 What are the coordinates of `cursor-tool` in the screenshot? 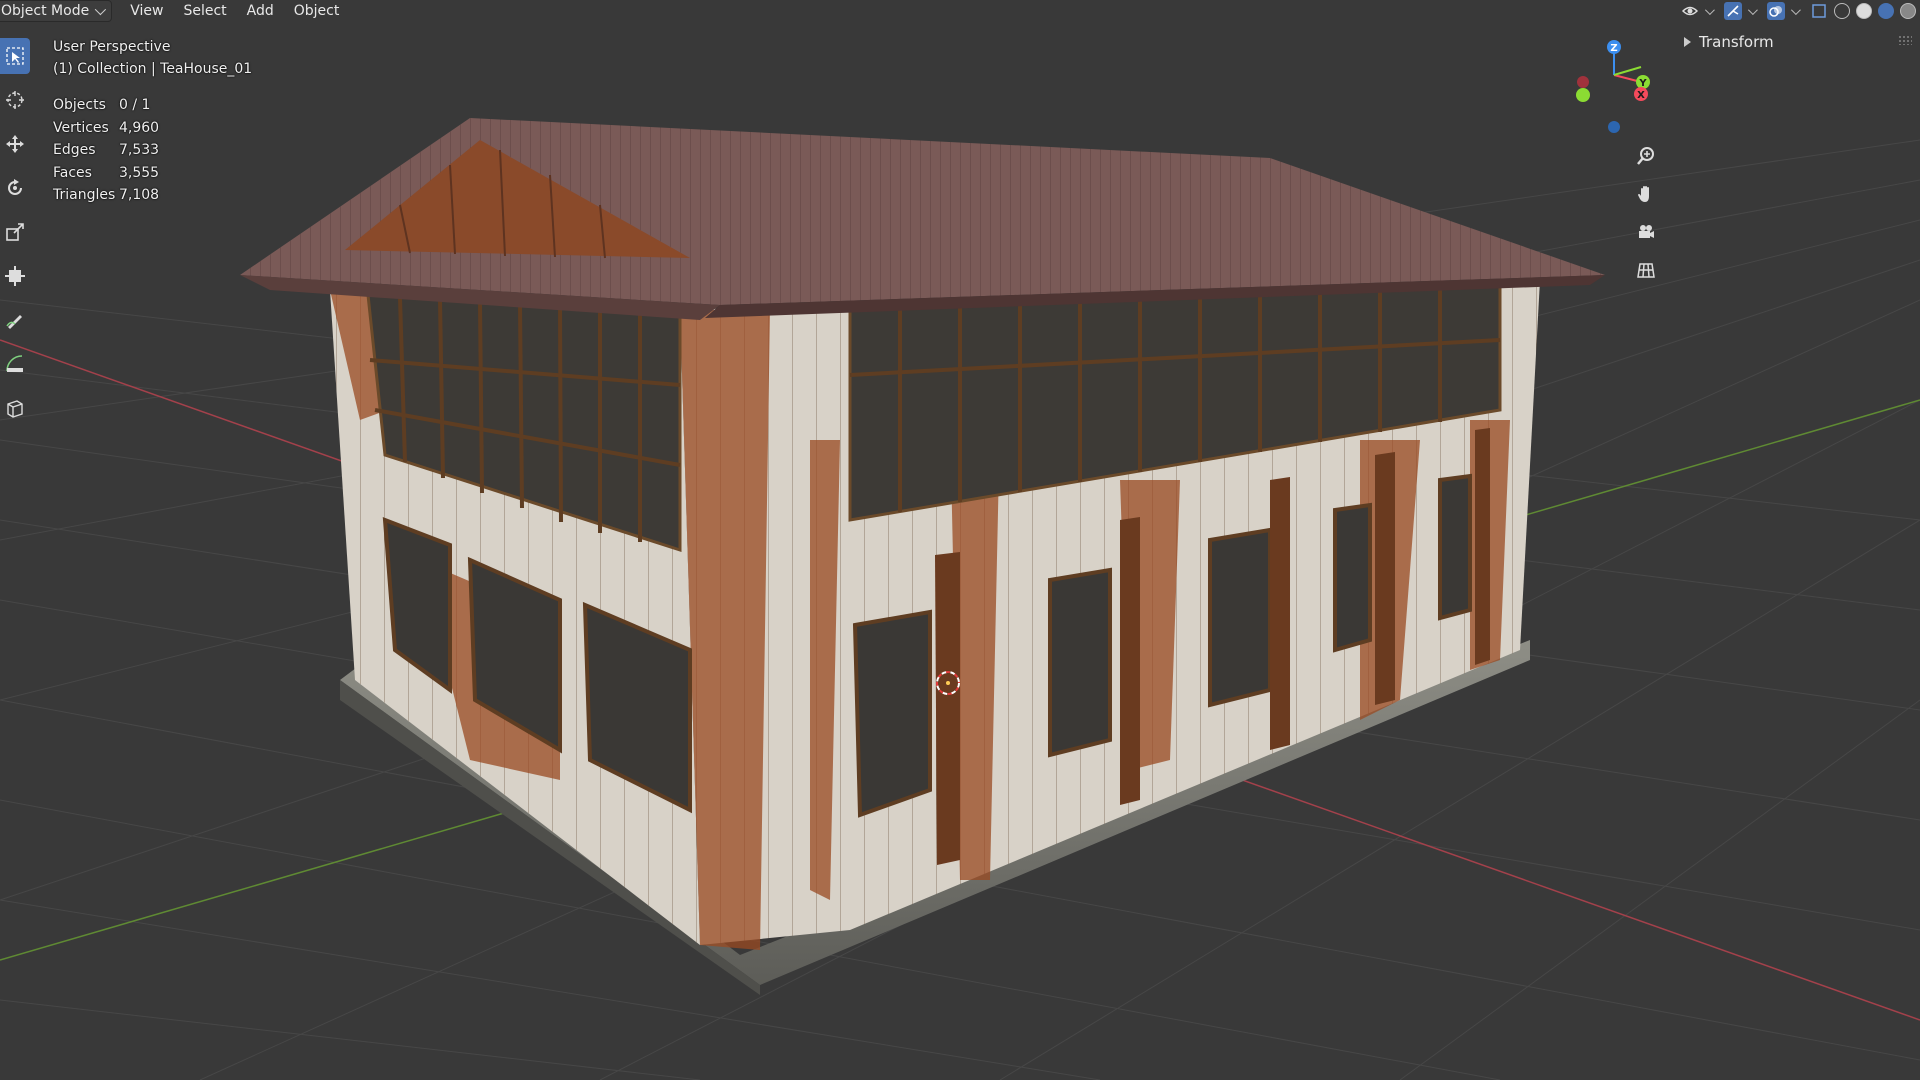 It's located at (15, 100).